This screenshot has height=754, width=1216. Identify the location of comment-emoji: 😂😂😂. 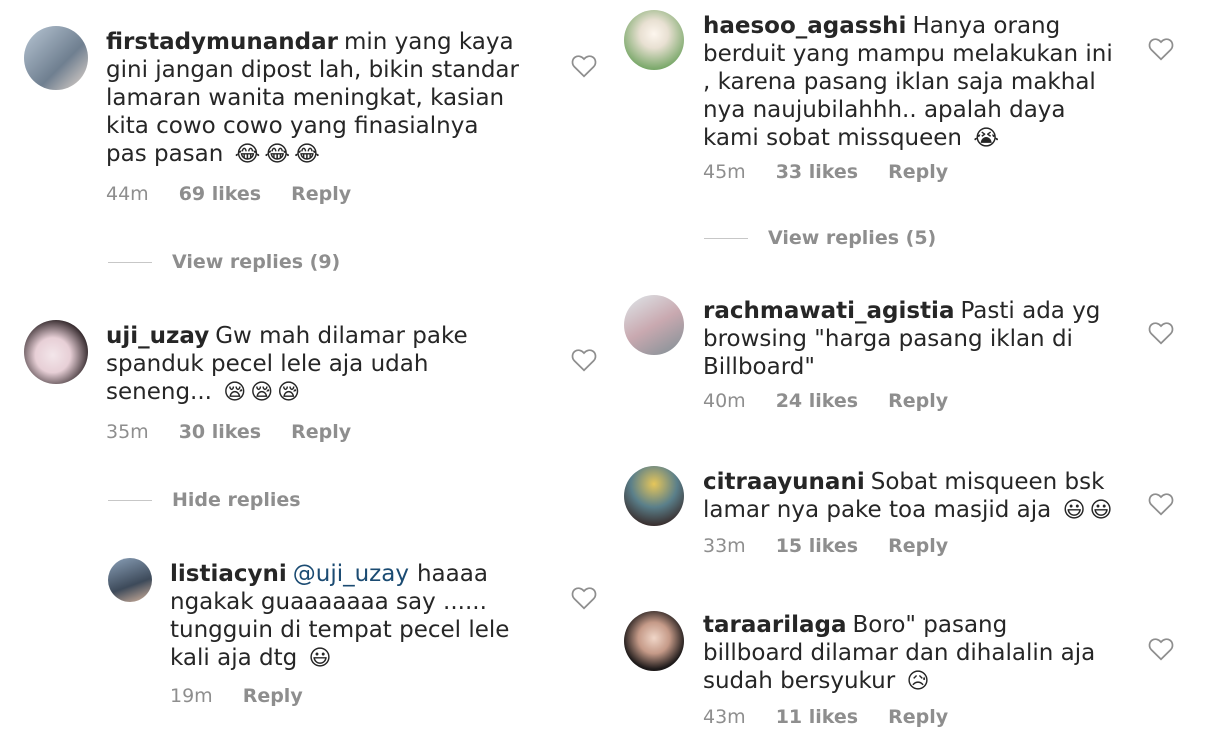
(279, 154).